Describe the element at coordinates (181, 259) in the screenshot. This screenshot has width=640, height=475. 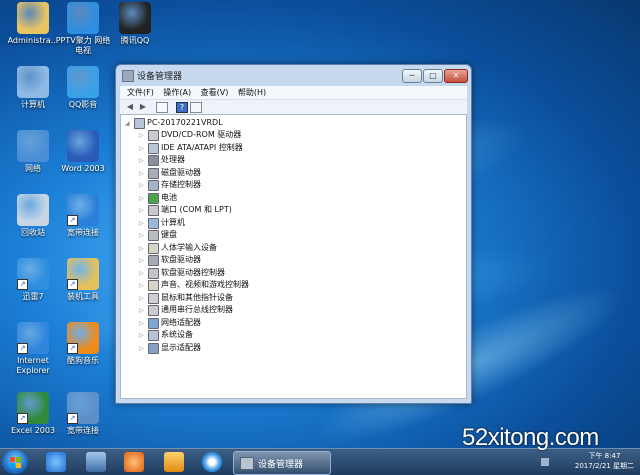
I see `device-category-label: 软盘驱动器` at that location.